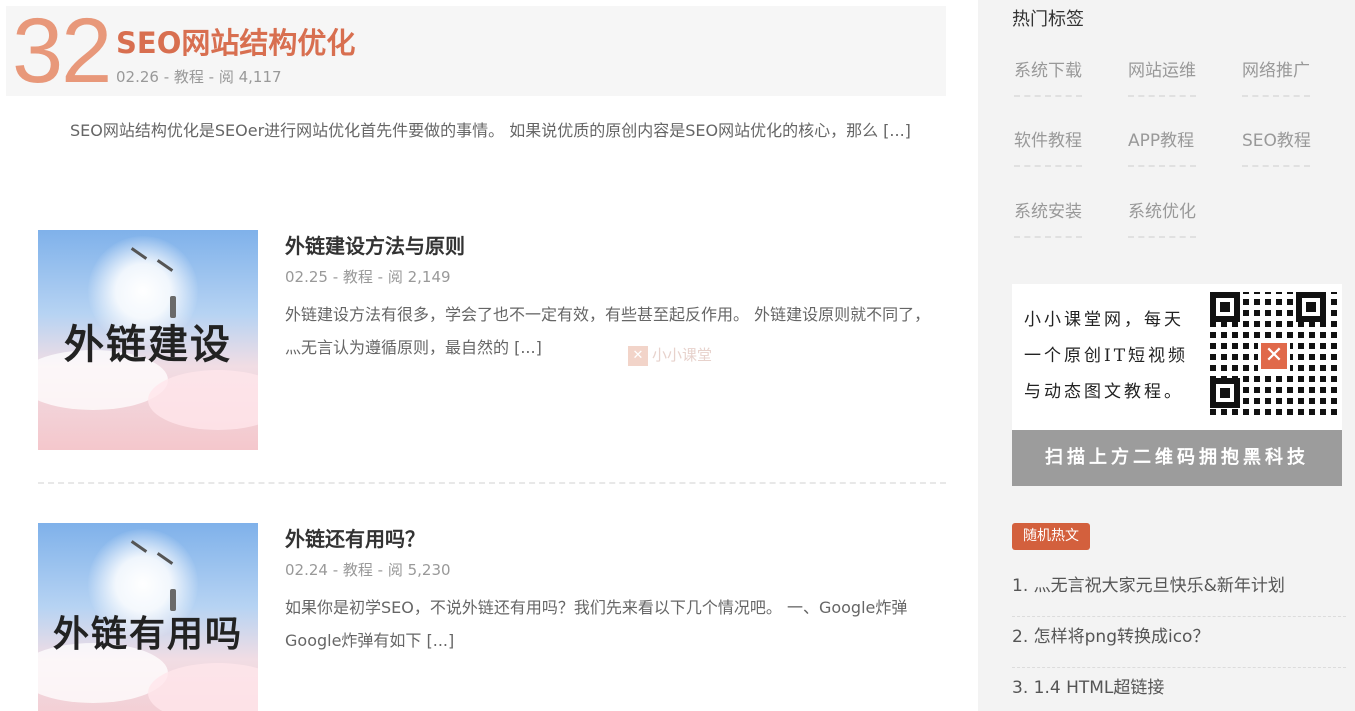 The width and height of the screenshot is (1355, 711). I want to click on tag-link: 软件教程, so click(1048, 146).